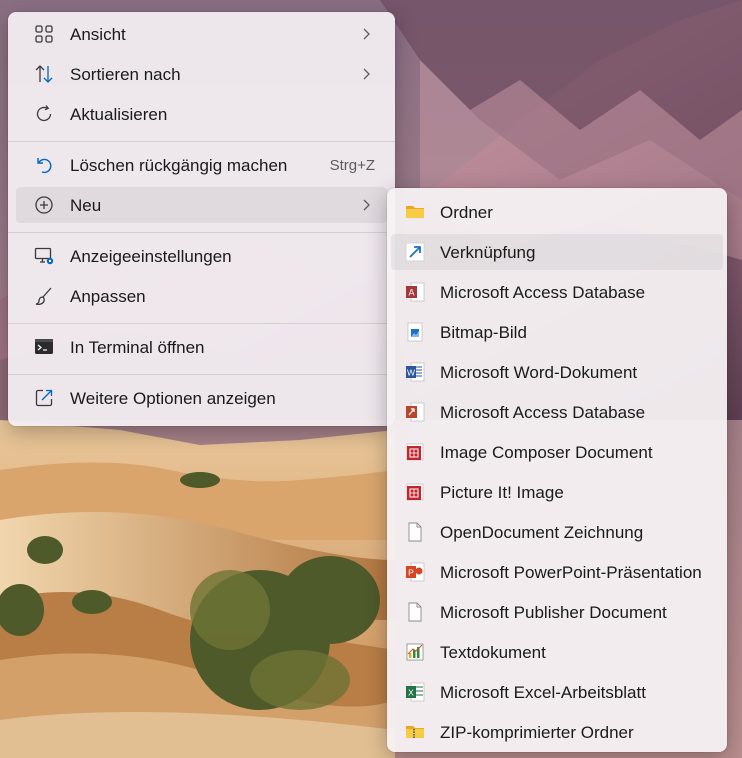  I want to click on submenu-item-label: Microsoft Word-Dokument, so click(539, 372).